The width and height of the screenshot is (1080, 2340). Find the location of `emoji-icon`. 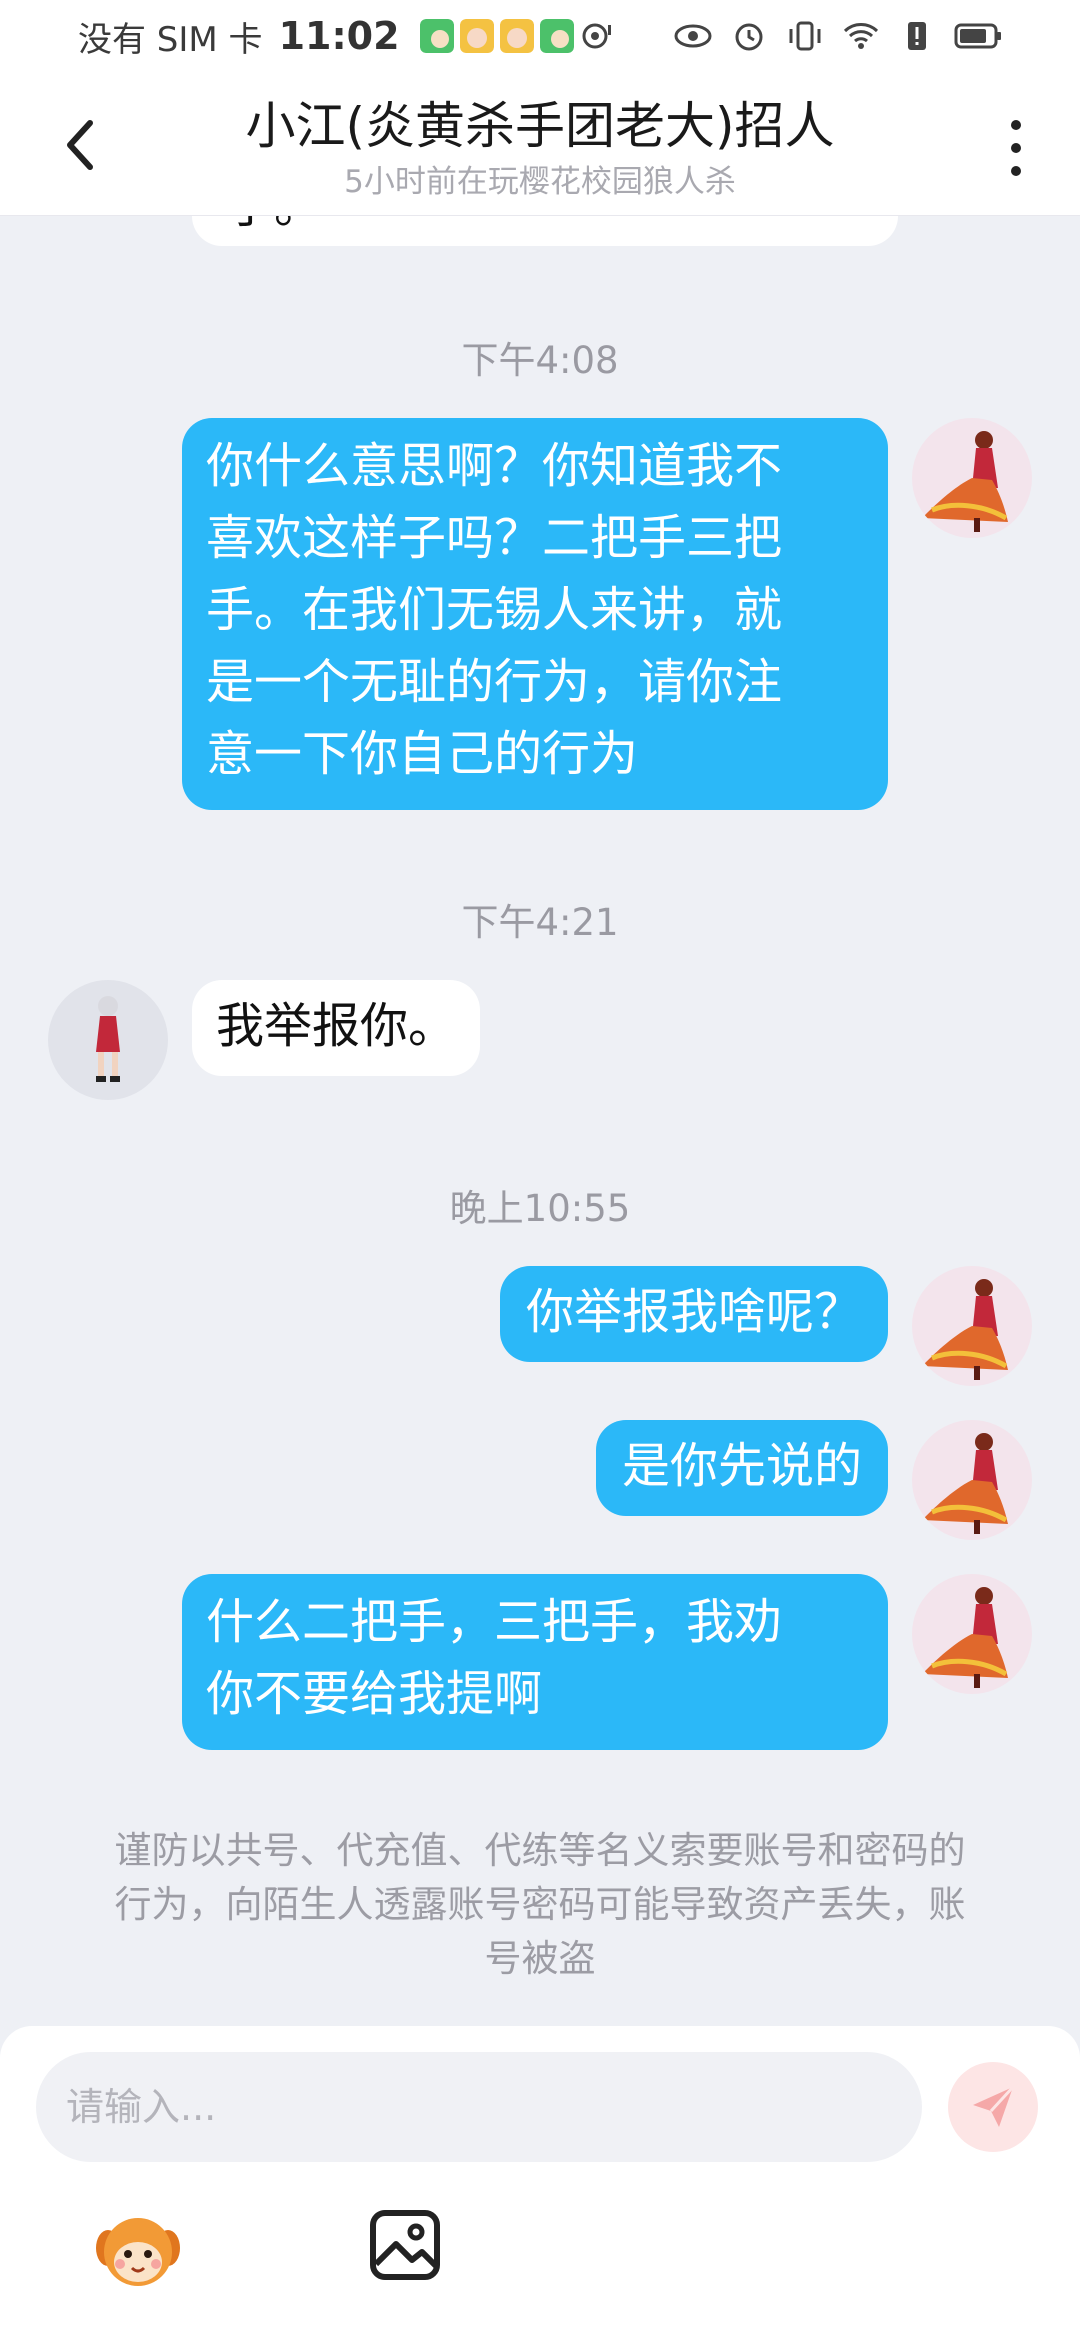

emoji-icon is located at coordinates (138, 2252).